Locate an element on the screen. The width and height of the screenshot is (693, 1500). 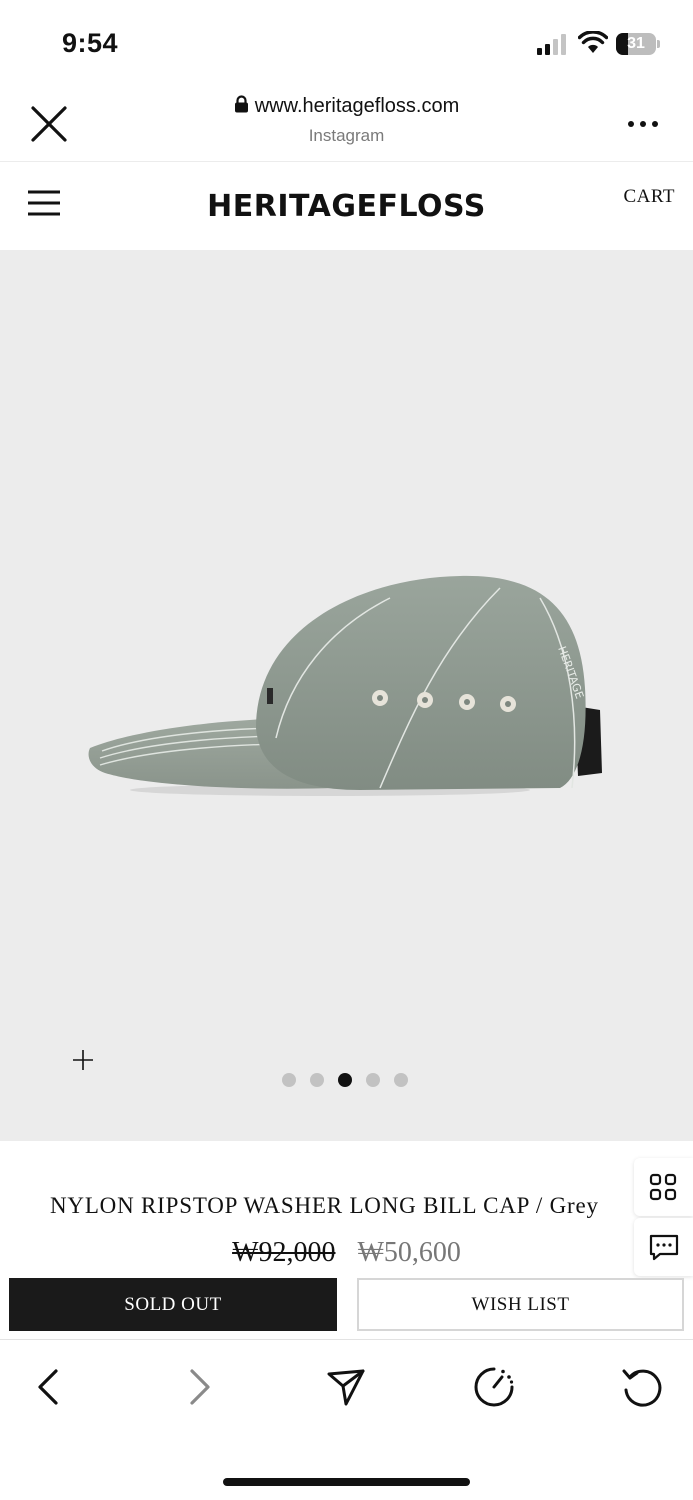
status-bar: 9:54 31 is located at coordinates (346, 40).